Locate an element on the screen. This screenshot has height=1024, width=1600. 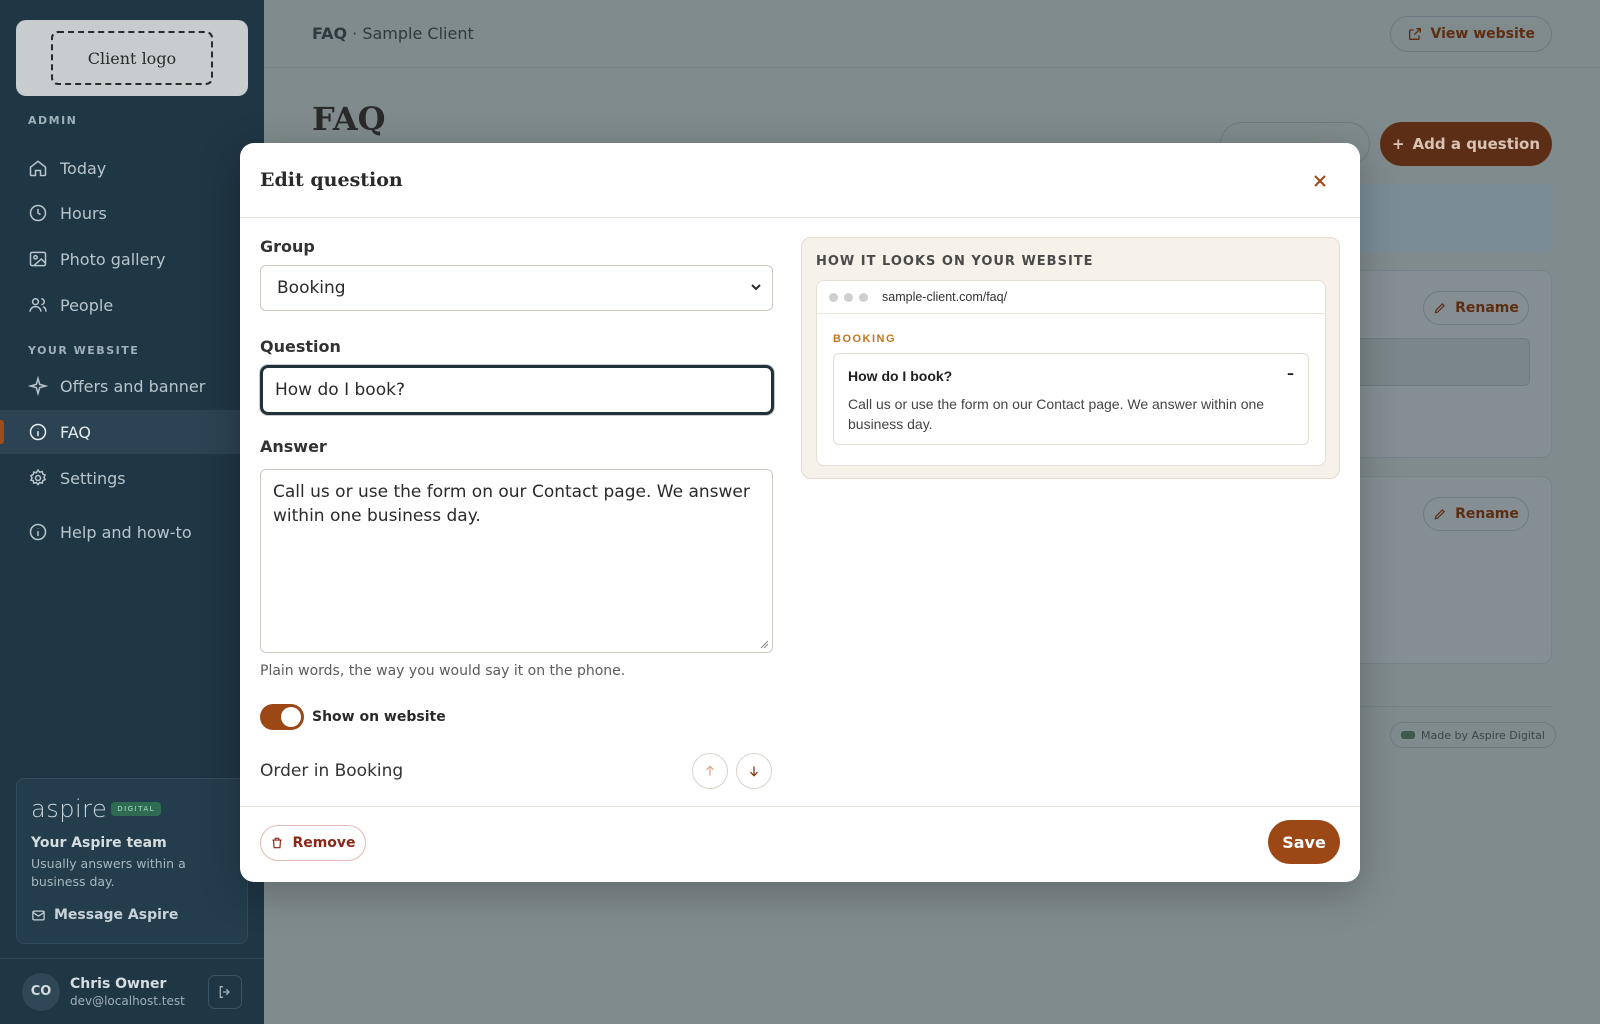
preview-question: How do I book? is located at coordinates (900, 376).